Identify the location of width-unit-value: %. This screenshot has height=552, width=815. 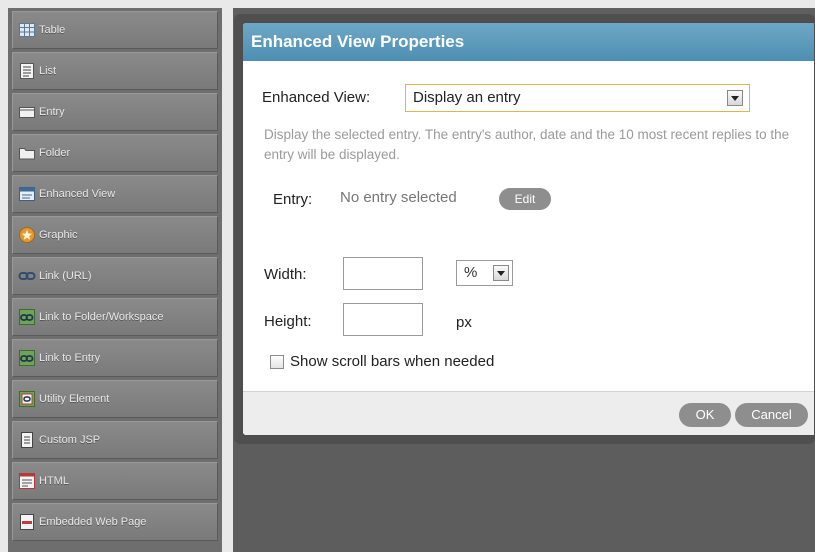
(471, 272).